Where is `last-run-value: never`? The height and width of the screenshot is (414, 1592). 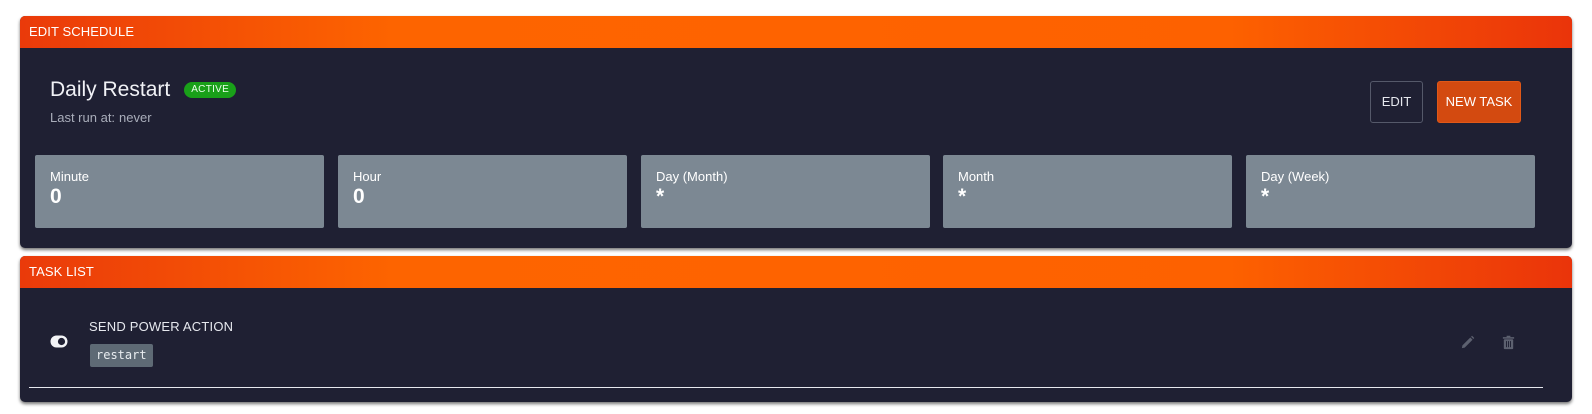
last-run-value: never is located at coordinates (135, 117).